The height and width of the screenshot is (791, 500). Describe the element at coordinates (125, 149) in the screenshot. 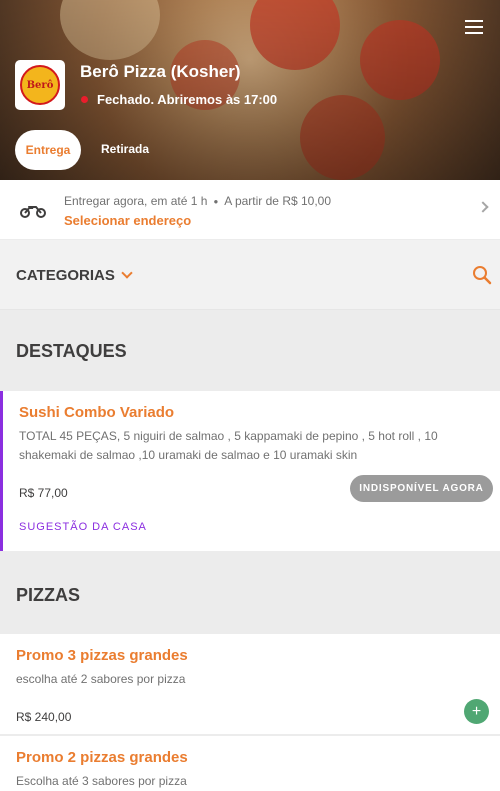

I see `tab-retirada: Retirada` at that location.